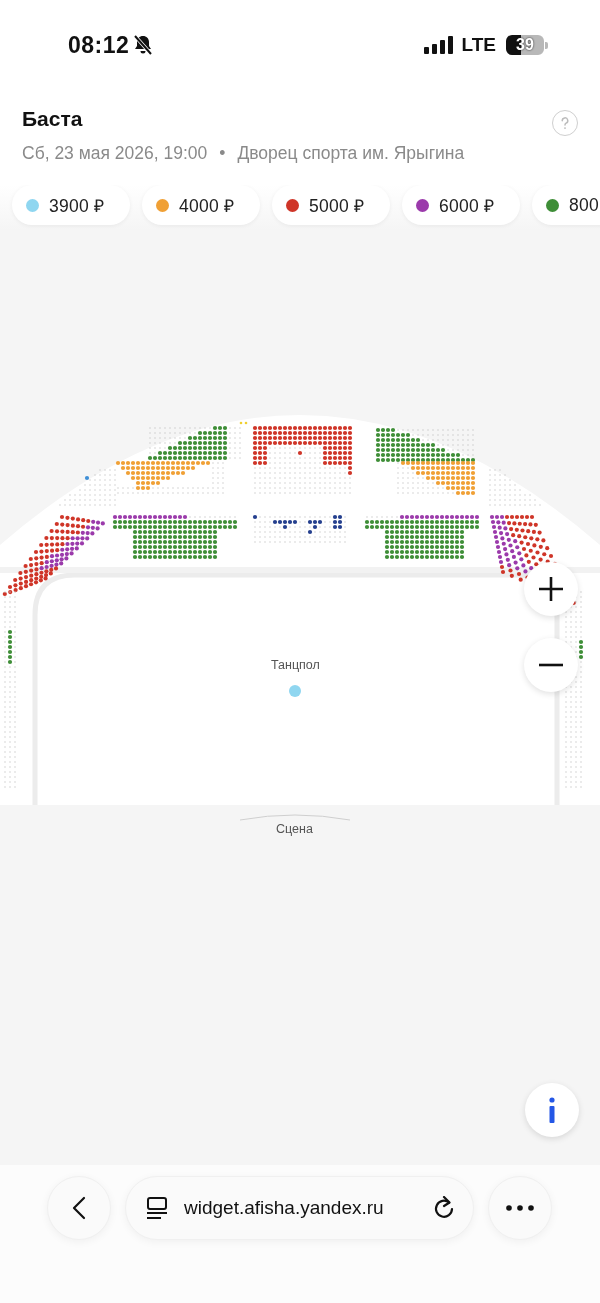 The width and height of the screenshot is (600, 1303). I want to click on more-icon, so click(520, 1208).